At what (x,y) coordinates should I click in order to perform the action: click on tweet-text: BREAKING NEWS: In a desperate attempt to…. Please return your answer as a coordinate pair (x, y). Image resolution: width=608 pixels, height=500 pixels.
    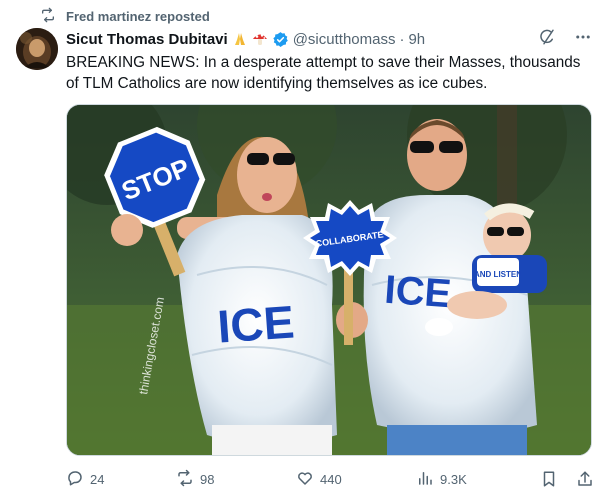
    Looking at the image, I should click on (323, 73).